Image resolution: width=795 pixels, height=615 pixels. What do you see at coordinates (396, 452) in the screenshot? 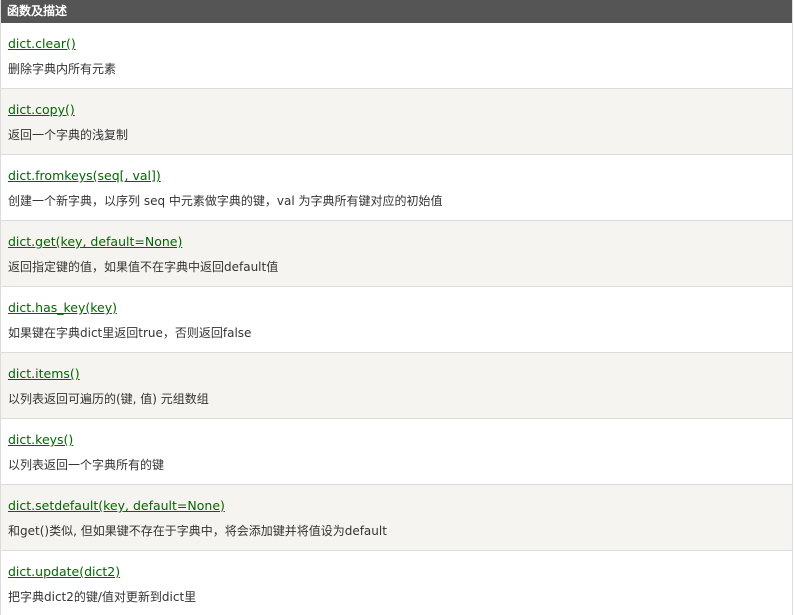
I see `table-row: dict.keys() 以列表返回一个字典所有的键` at bounding box center [396, 452].